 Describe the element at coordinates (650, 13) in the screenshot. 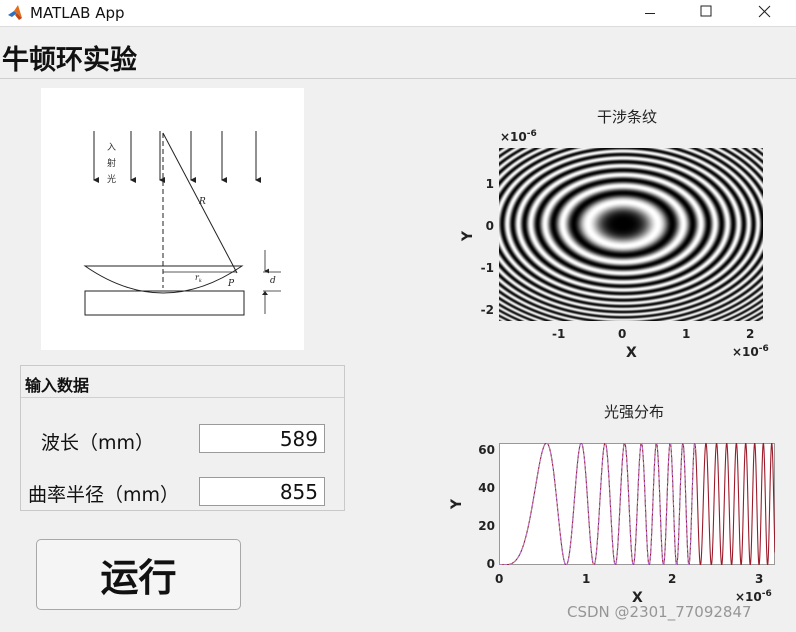

I see `minimize-icon` at that location.